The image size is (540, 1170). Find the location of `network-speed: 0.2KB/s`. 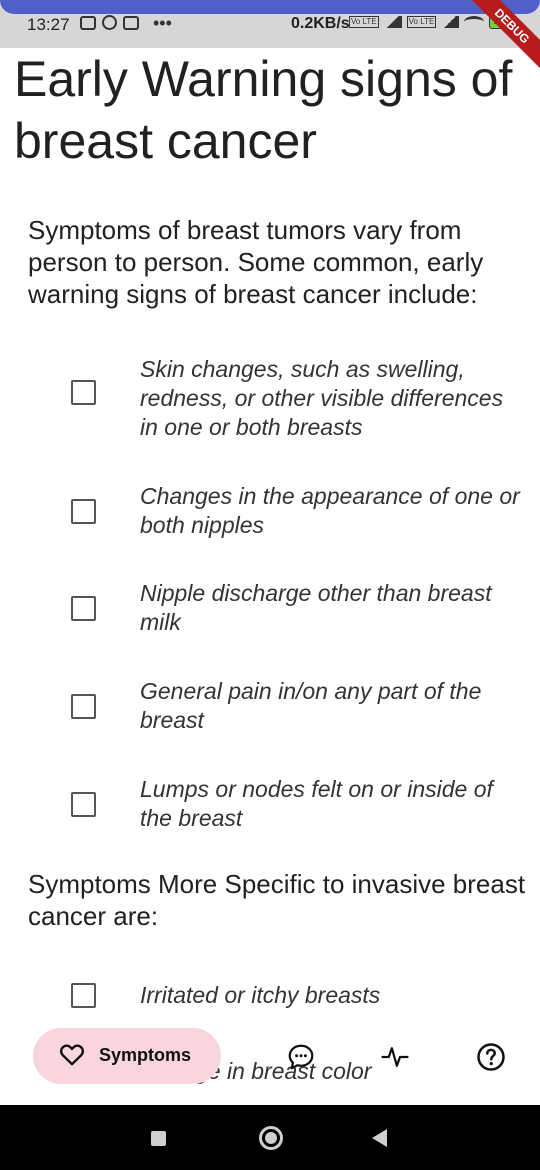

network-speed: 0.2KB/s is located at coordinates (320, 23).